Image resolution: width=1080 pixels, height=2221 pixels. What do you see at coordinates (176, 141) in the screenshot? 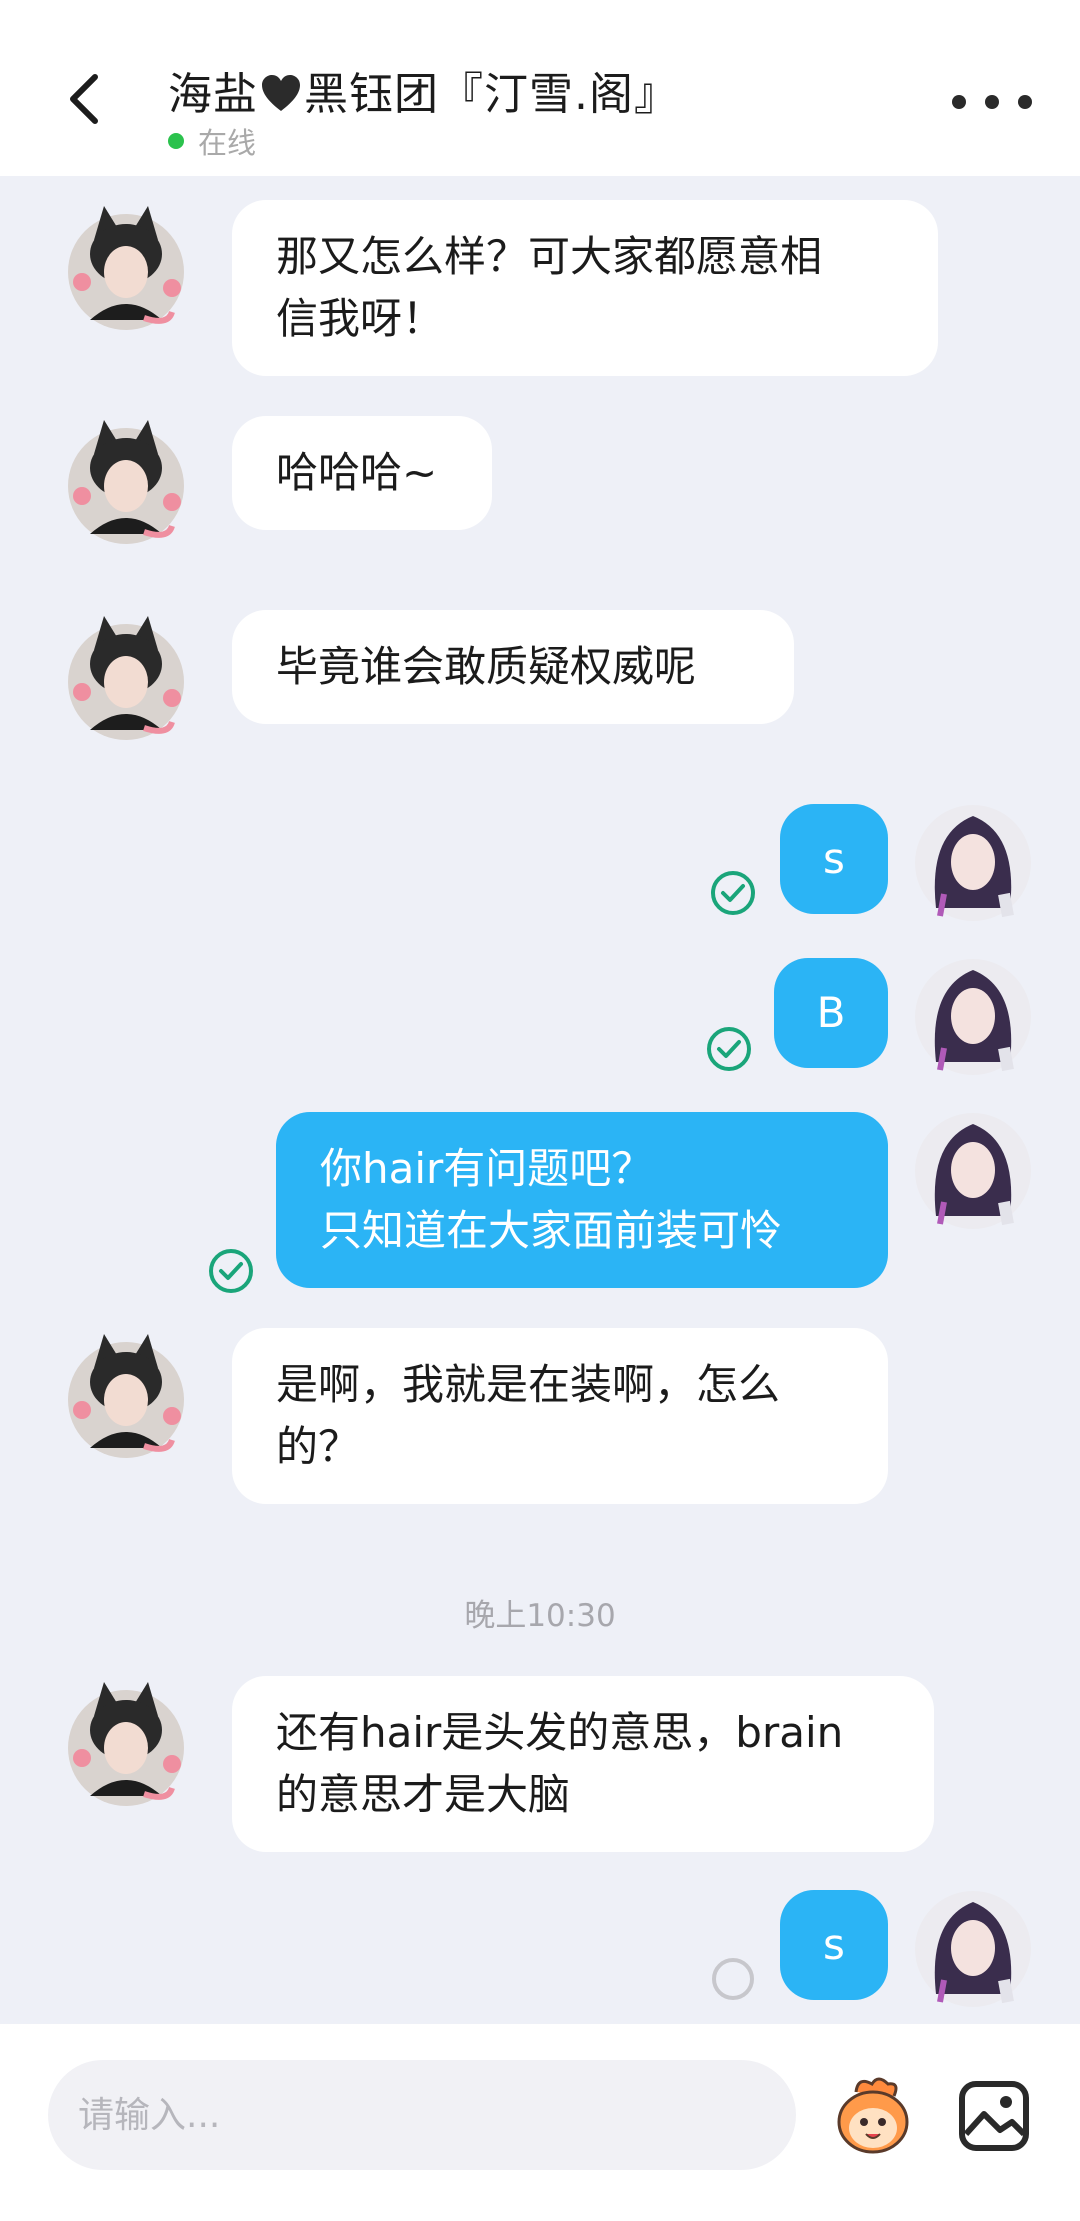
I see `online-dot-icon` at bounding box center [176, 141].